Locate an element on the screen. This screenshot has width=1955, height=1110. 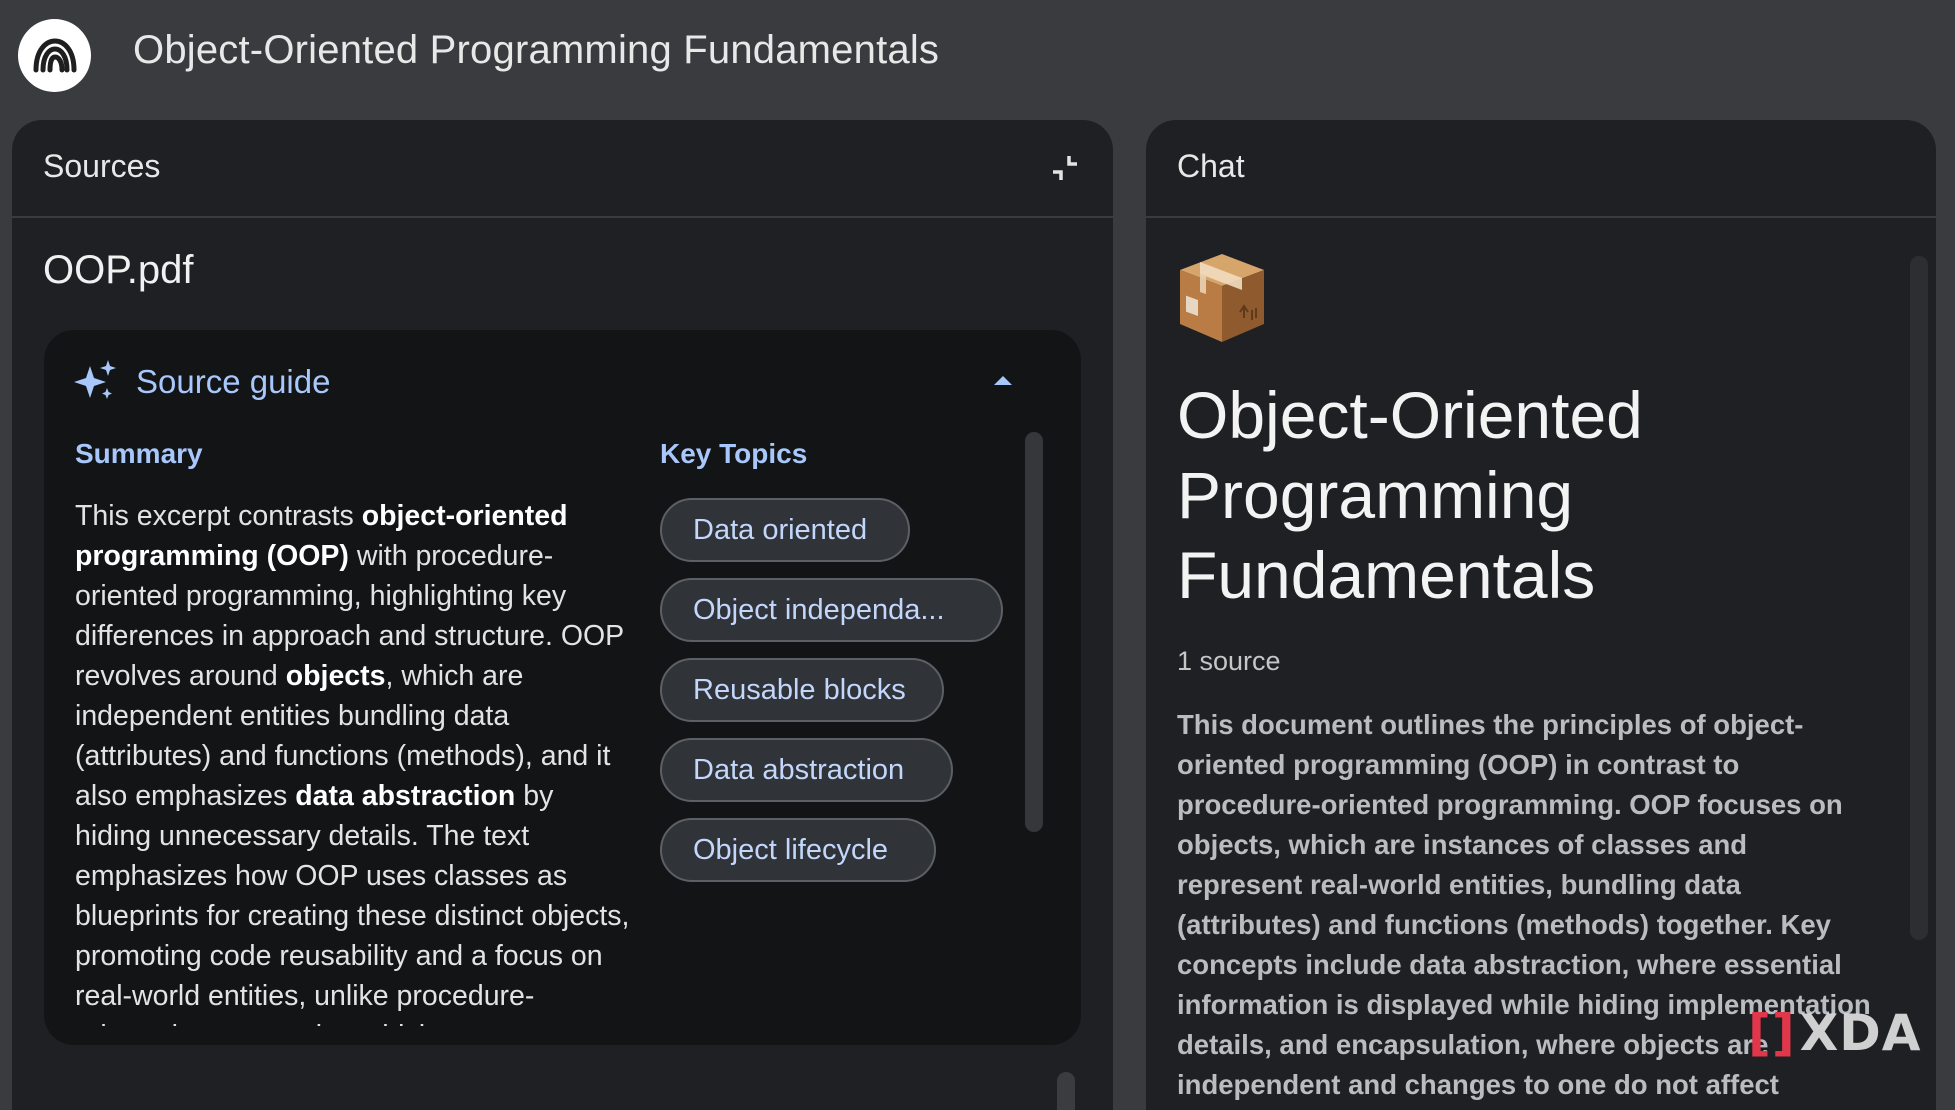
watermark-text: XDA is located at coordinates (1860, 1033).